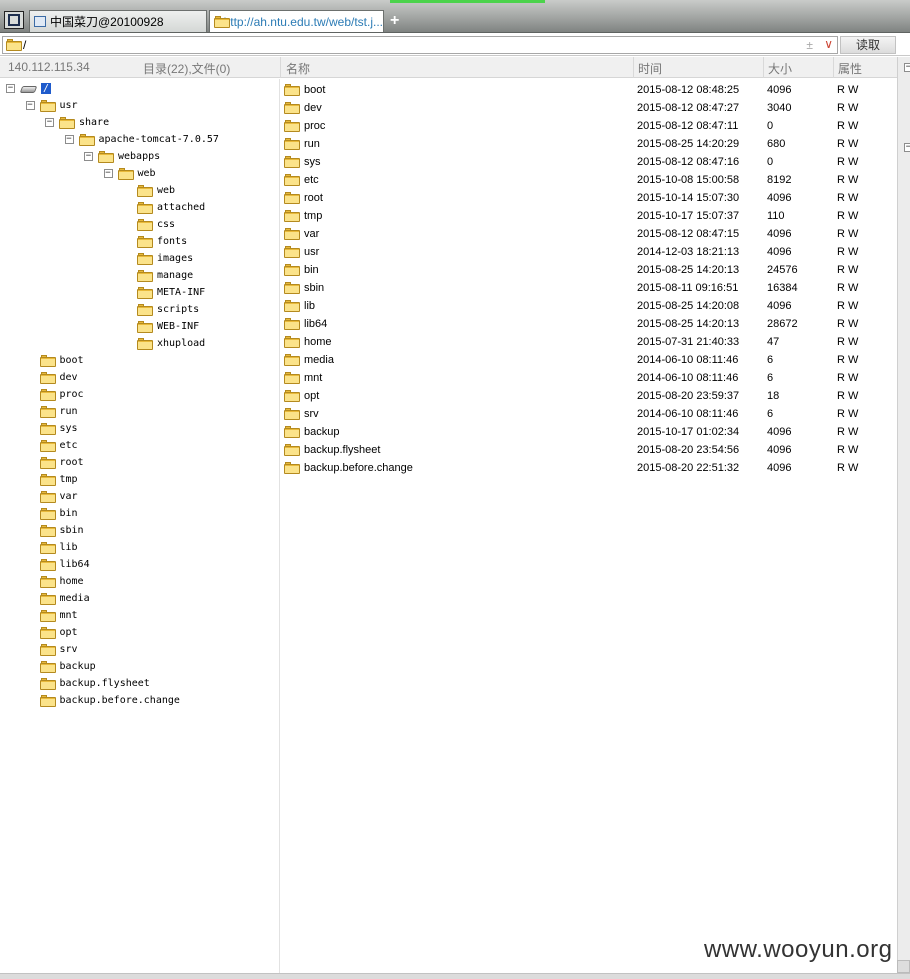  I want to click on tree-node-label: /, so click(46, 88).